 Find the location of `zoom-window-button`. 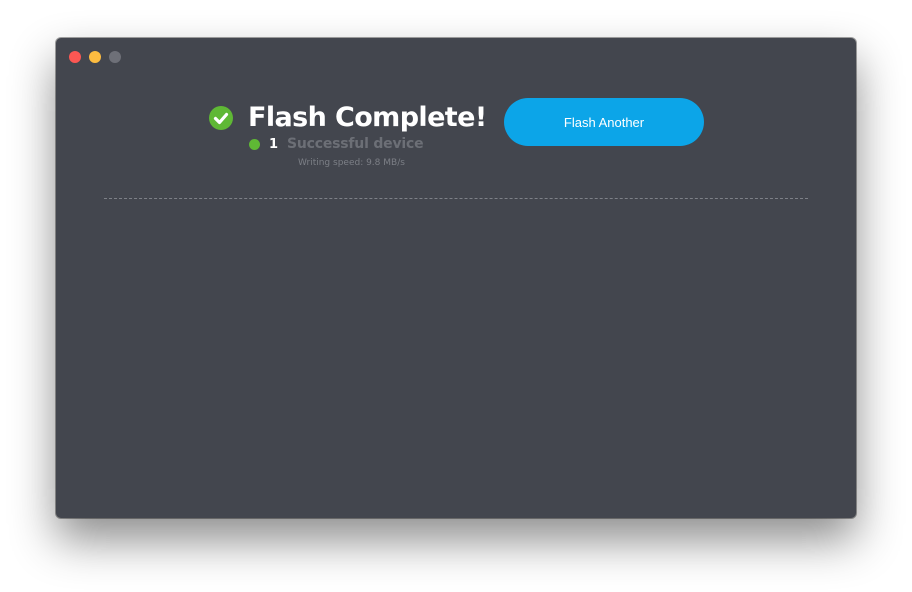

zoom-window-button is located at coordinates (115, 57).